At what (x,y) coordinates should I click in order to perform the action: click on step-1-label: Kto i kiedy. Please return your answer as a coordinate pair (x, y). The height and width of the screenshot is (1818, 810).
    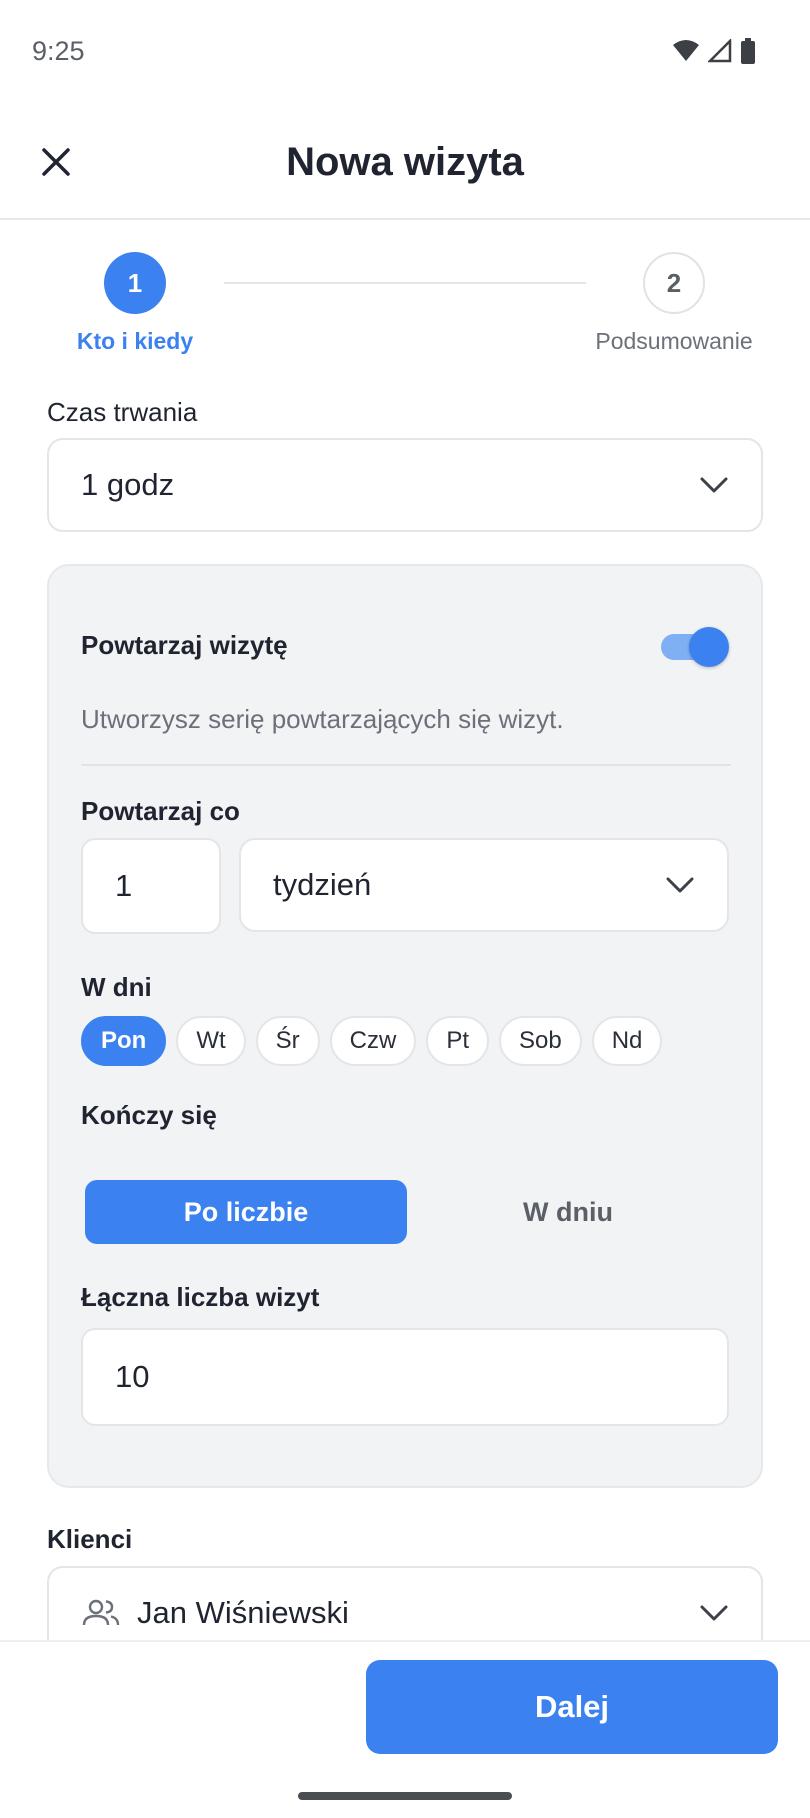
    Looking at the image, I should click on (135, 341).